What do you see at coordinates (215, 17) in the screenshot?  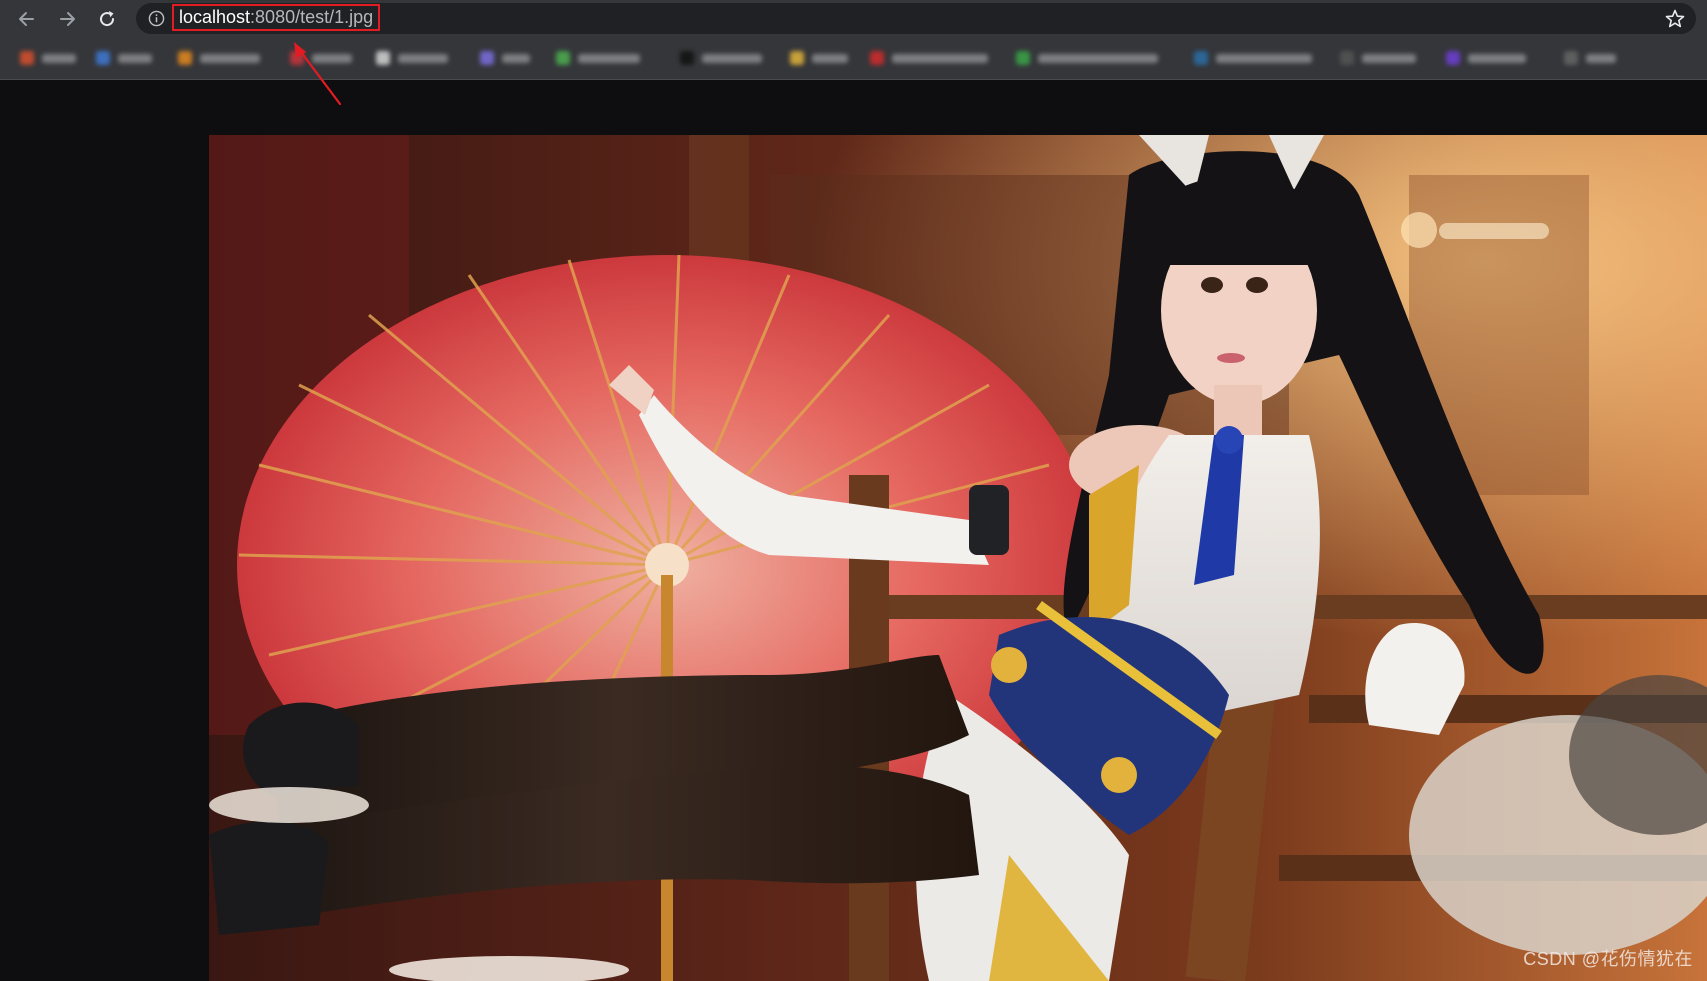 I see `url-host: localhost` at bounding box center [215, 17].